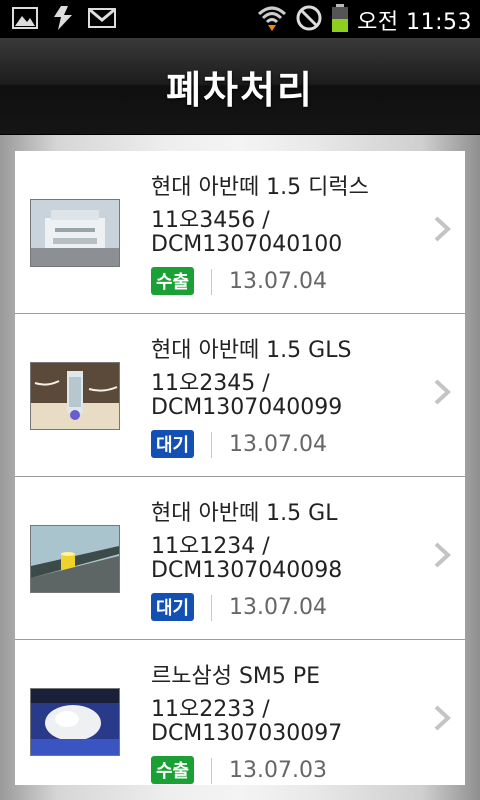 This screenshot has height=800, width=480. What do you see at coordinates (251, 350) in the screenshot?
I see `vehicle-model: 현대 아반떼 1.5 GLS` at bounding box center [251, 350].